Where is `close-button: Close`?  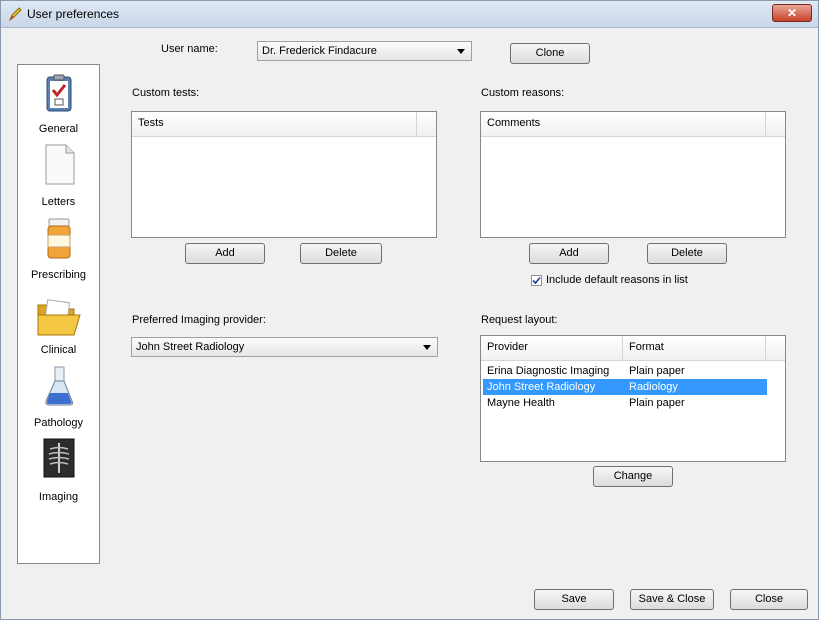 close-button: Close is located at coordinates (769, 599).